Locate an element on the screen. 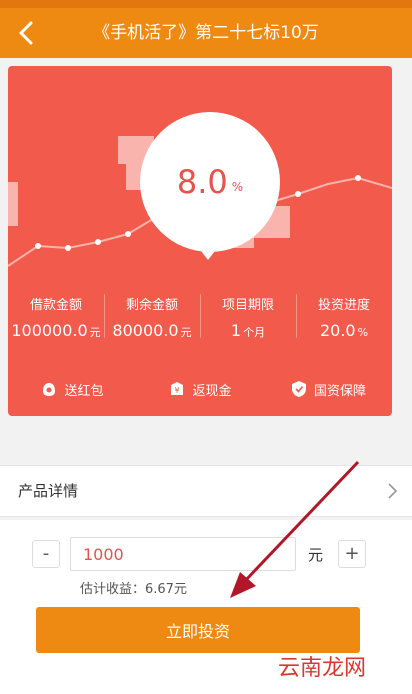 Image resolution: width=412 pixels, height=694 pixels. stat-label: 投资进度 is located at coordinates (343, 305).